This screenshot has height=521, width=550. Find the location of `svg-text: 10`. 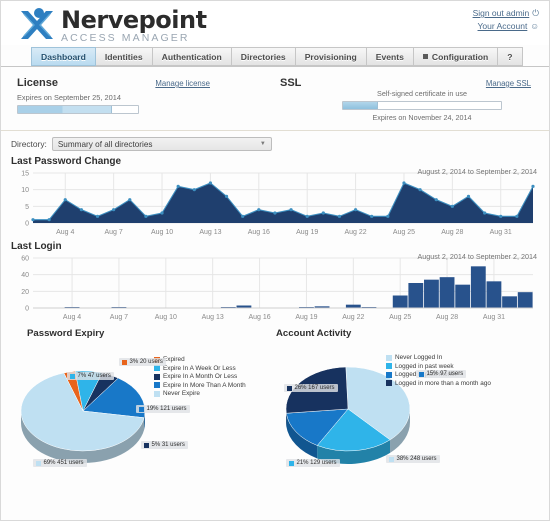

svg-text: 10 is located at coordinates (25, 190).